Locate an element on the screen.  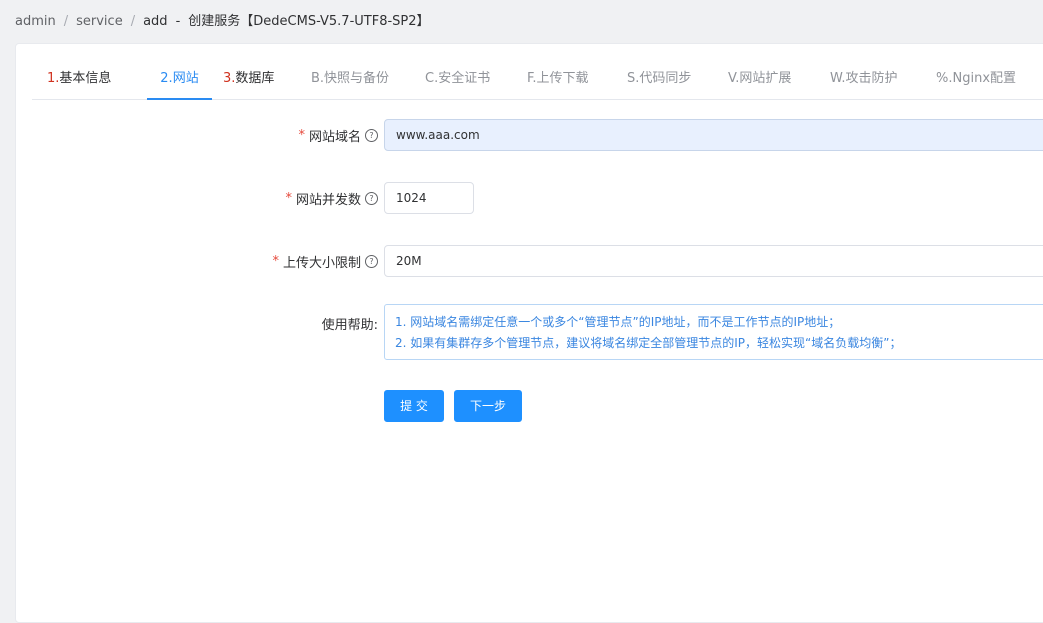
tab-upload-download: F.上传下载 is located at coordinates (558, 79).